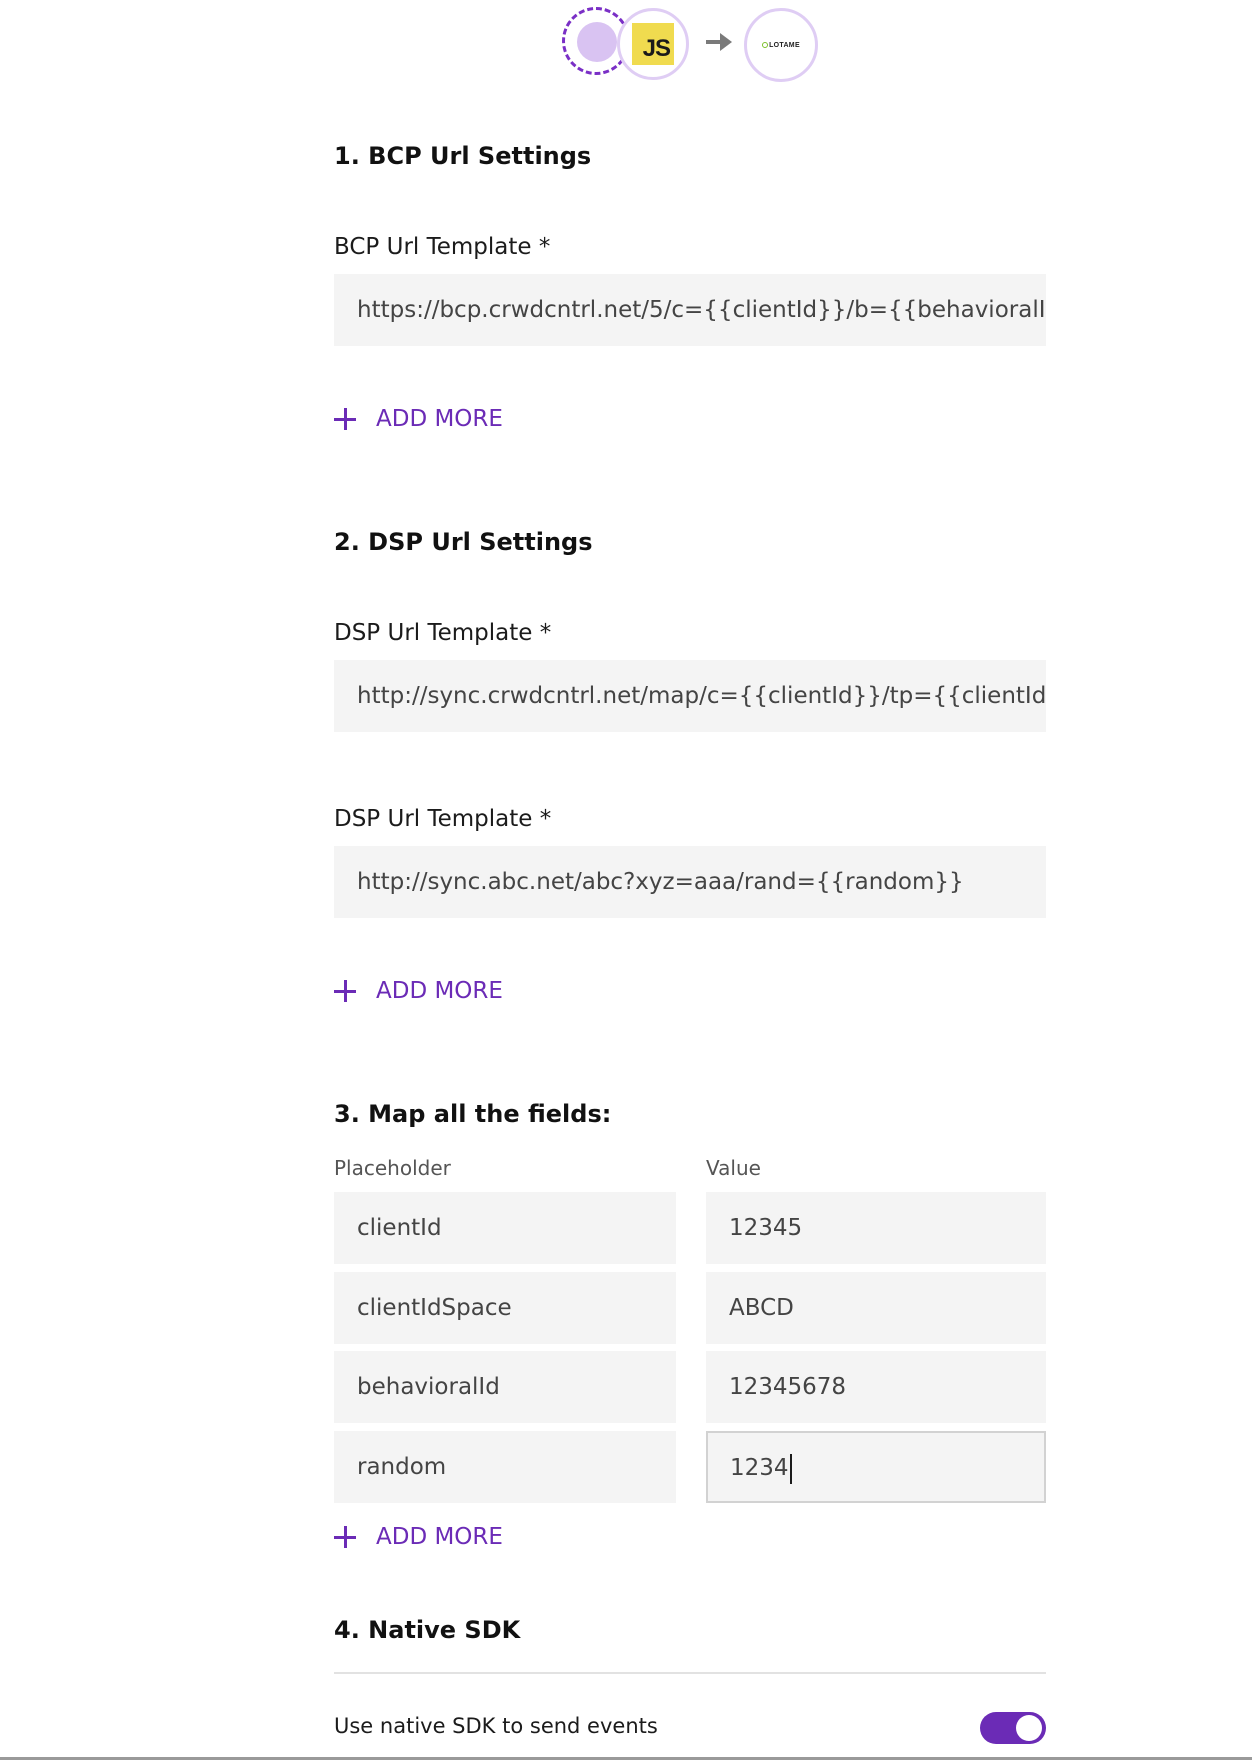  I want to click on value-column-header: Value, so click(733, 1168).